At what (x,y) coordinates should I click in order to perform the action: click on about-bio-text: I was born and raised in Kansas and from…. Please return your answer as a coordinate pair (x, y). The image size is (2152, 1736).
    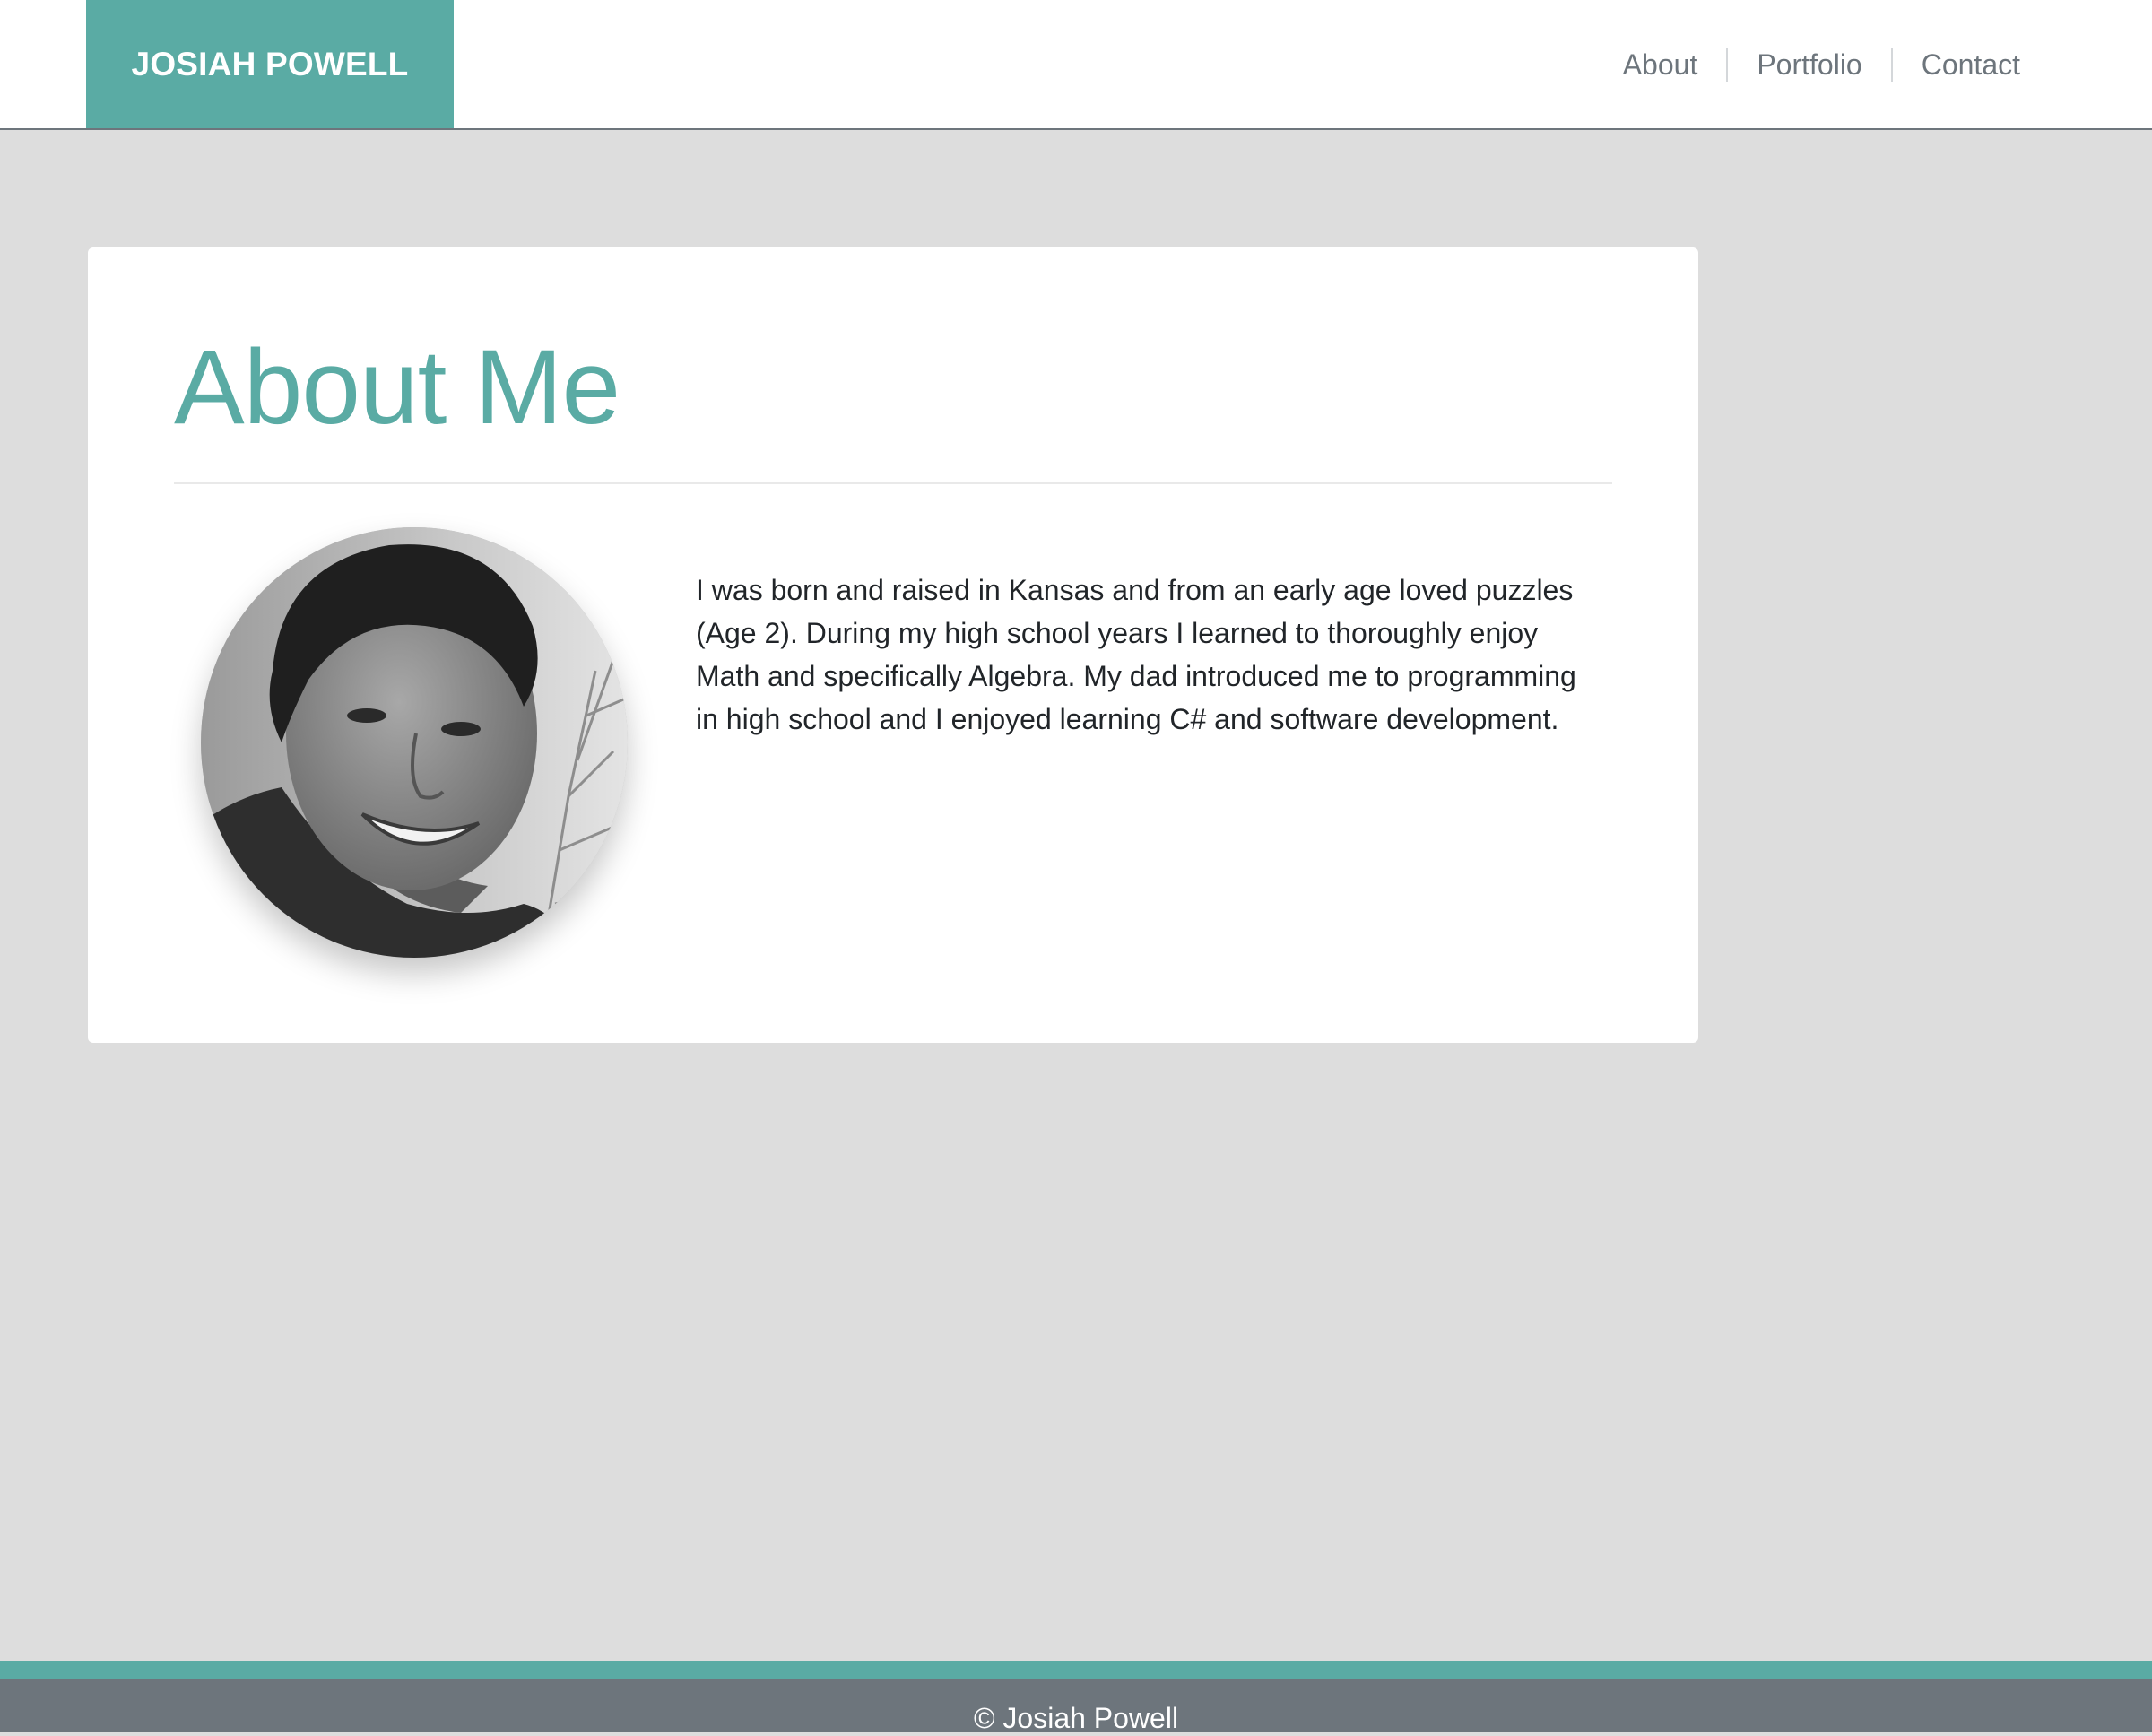
    Looking at the image, I should click on (1136, 655).